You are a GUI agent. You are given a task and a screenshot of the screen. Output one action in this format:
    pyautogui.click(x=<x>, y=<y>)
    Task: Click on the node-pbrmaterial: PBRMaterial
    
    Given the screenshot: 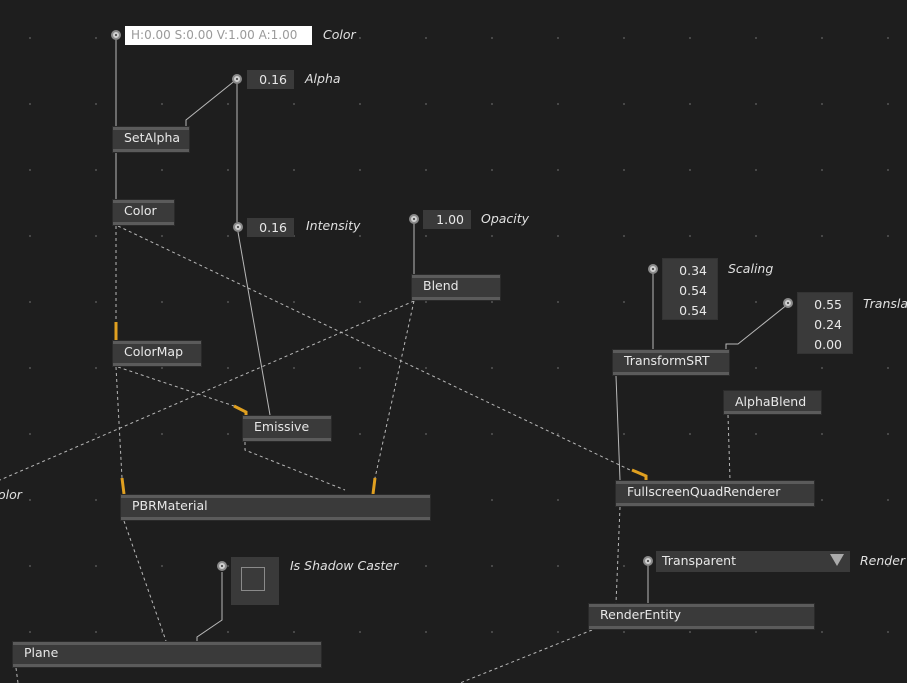 What is the action you would take?
    pyautogui.click(x=275, y=507)
    